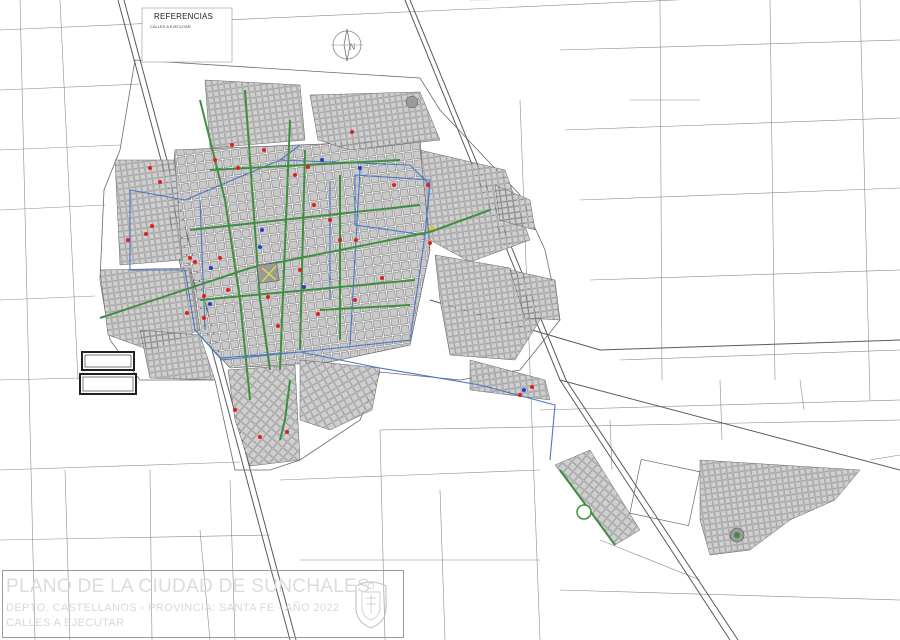  Describe the element at coordinates (188, 586) in the screenshot. I see `map-title: PLANO DE LA CIUDAD DE SUNCHALES` at that location.